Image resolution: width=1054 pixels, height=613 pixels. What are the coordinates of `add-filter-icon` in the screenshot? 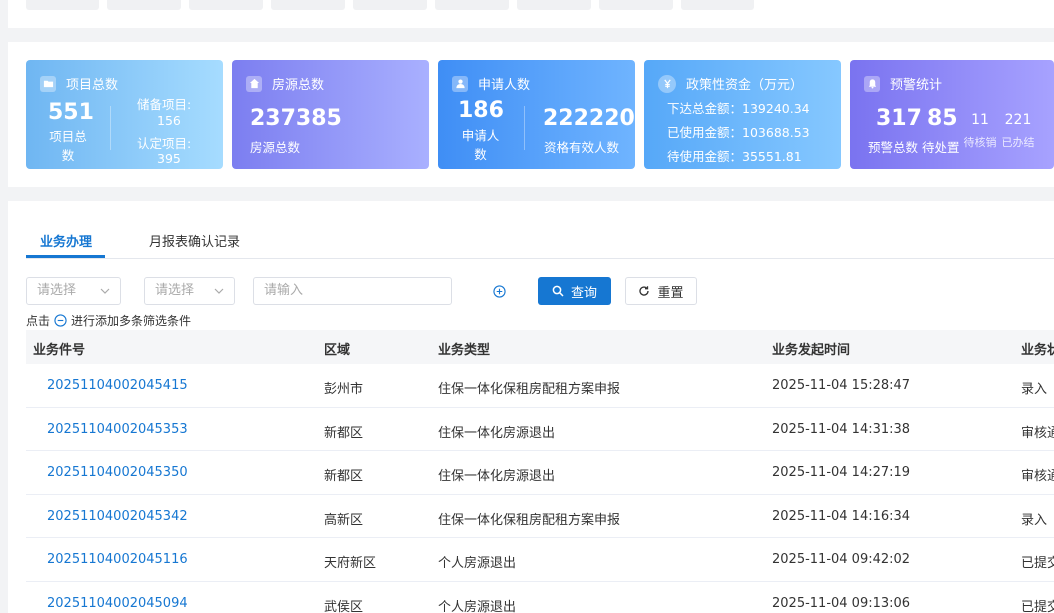 It's located at (499, 291).